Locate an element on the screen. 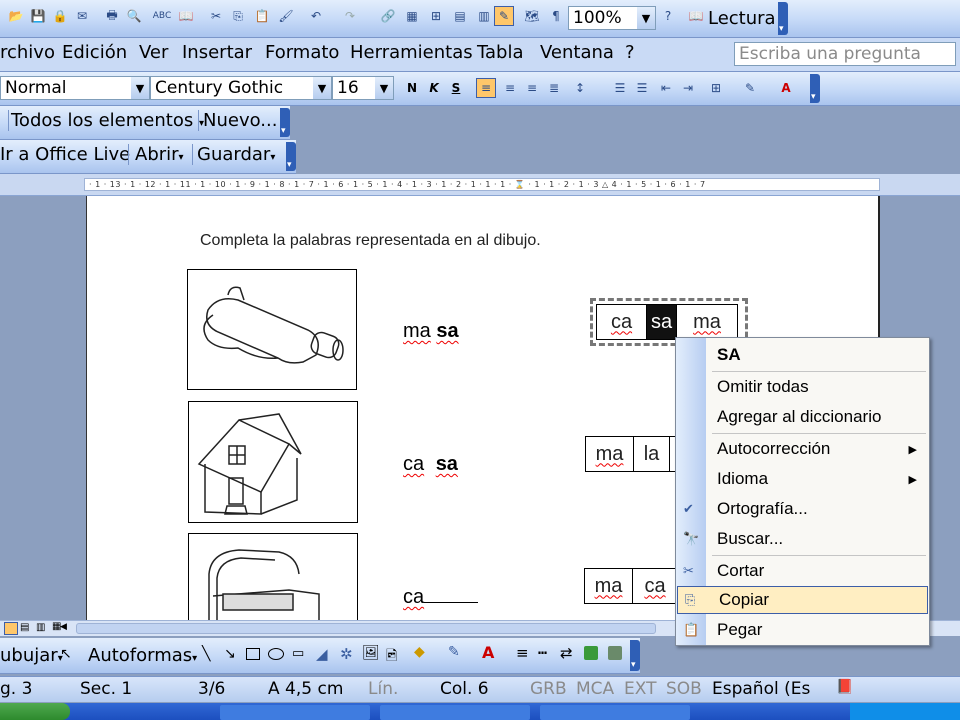 This screenshot has height=720, width=960. ask-question-input: Escriba una pregunta is located at coordinates (845, 54).